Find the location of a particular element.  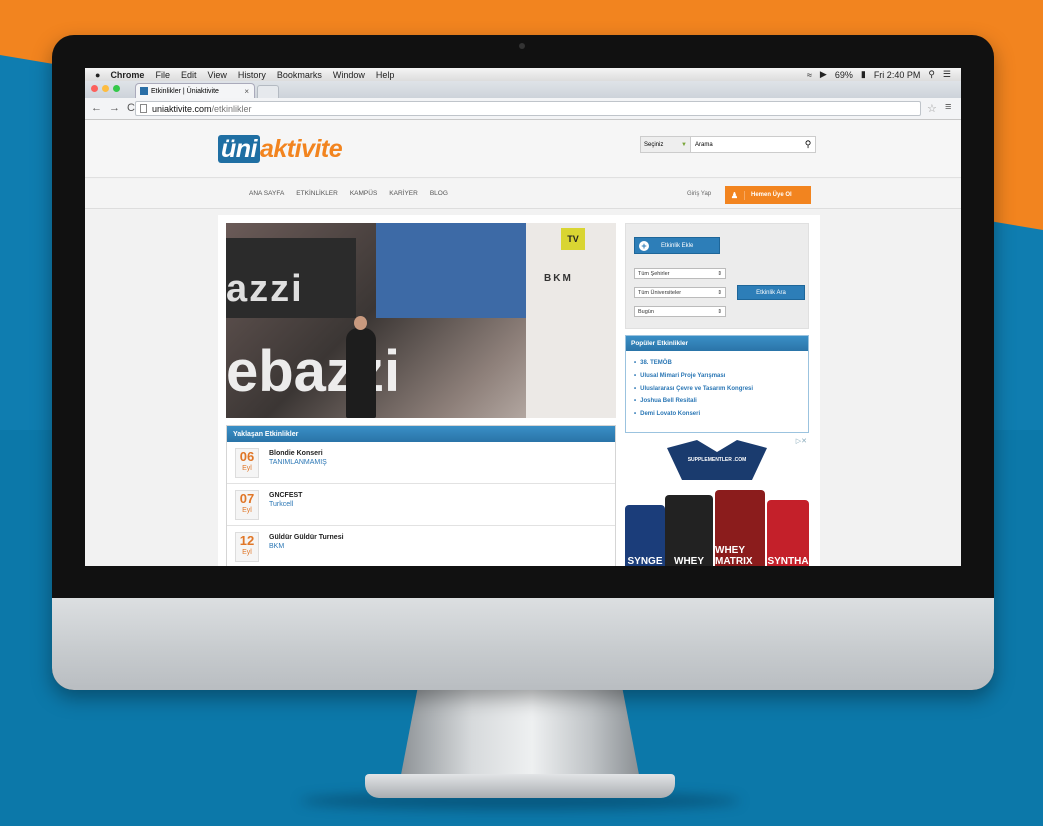

hero-screen-center is located at coordinates (451, 270).